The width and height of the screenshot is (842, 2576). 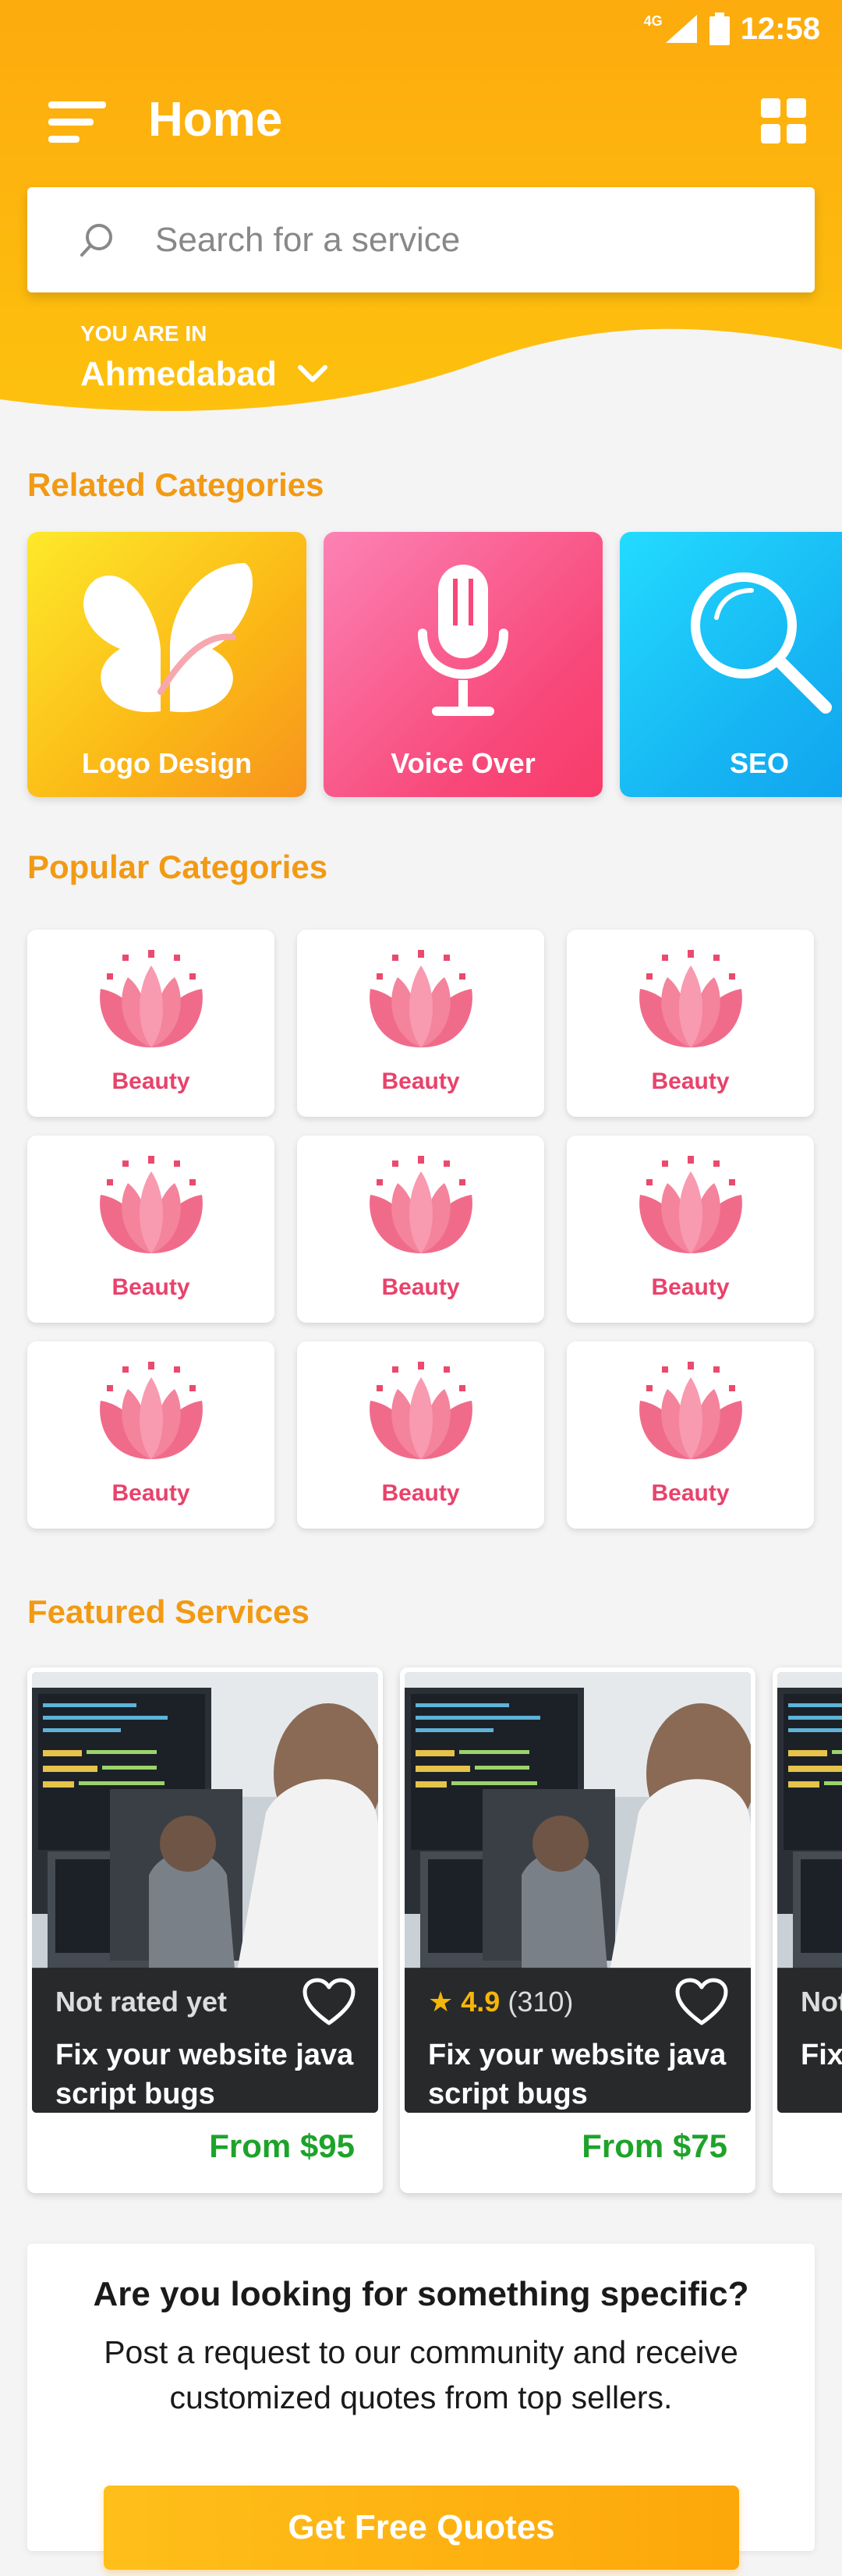 I want to click on page-title: Home, so click(x=216, y=120).